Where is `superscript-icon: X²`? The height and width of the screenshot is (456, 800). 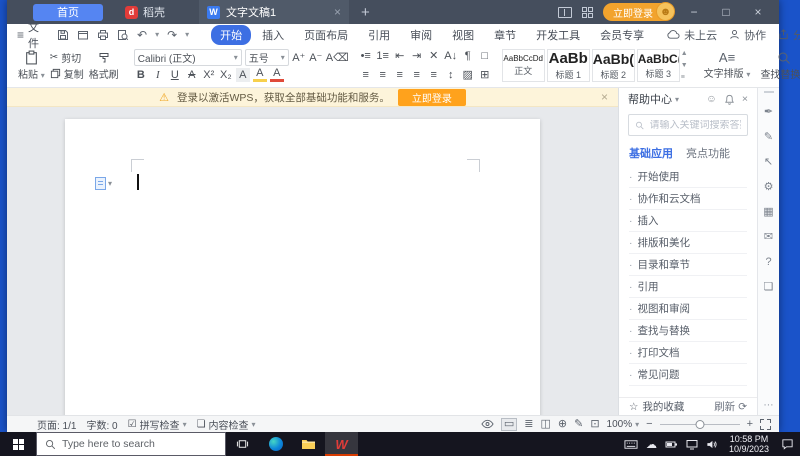 superscript-icon: X² is located at coordinates (209, 75).